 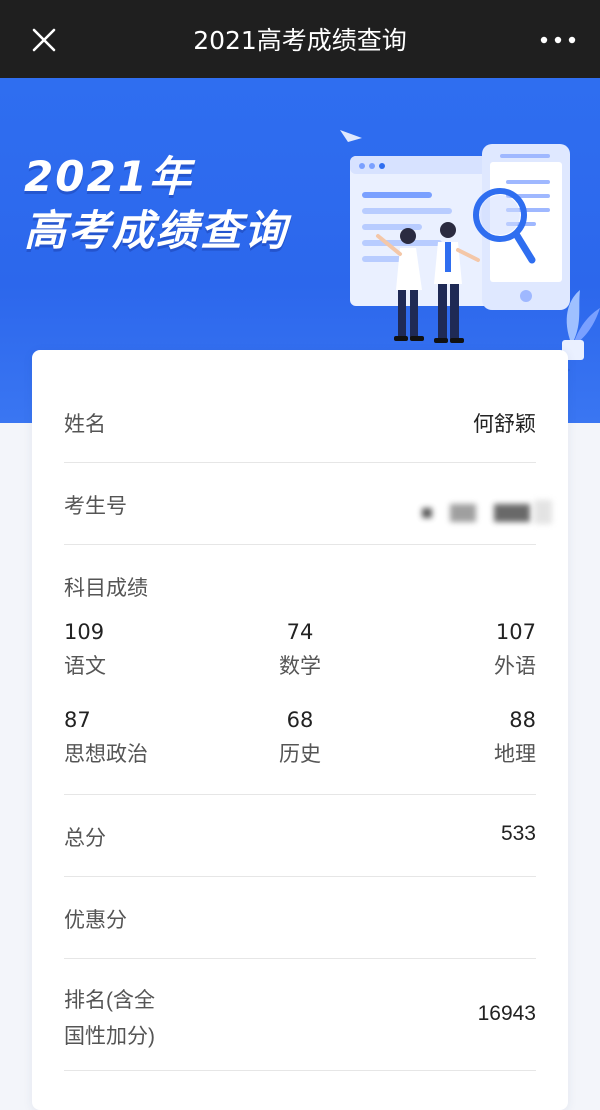 I want to click on bonus-row: 优惠分, so click(x=300, y=919).